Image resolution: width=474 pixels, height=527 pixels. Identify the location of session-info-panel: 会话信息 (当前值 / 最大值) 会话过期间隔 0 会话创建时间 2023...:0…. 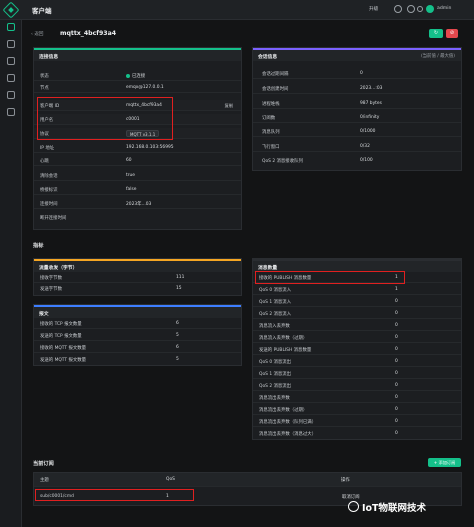
(357, 109).